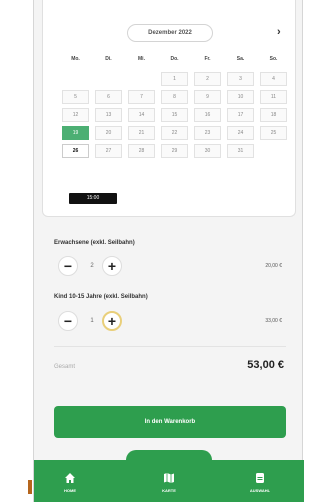 The image size is (329, 502). Describe the element at coordinates (273, 266) in the screenshot. I see `ticket-price-adult: 20,00 €` at that location.